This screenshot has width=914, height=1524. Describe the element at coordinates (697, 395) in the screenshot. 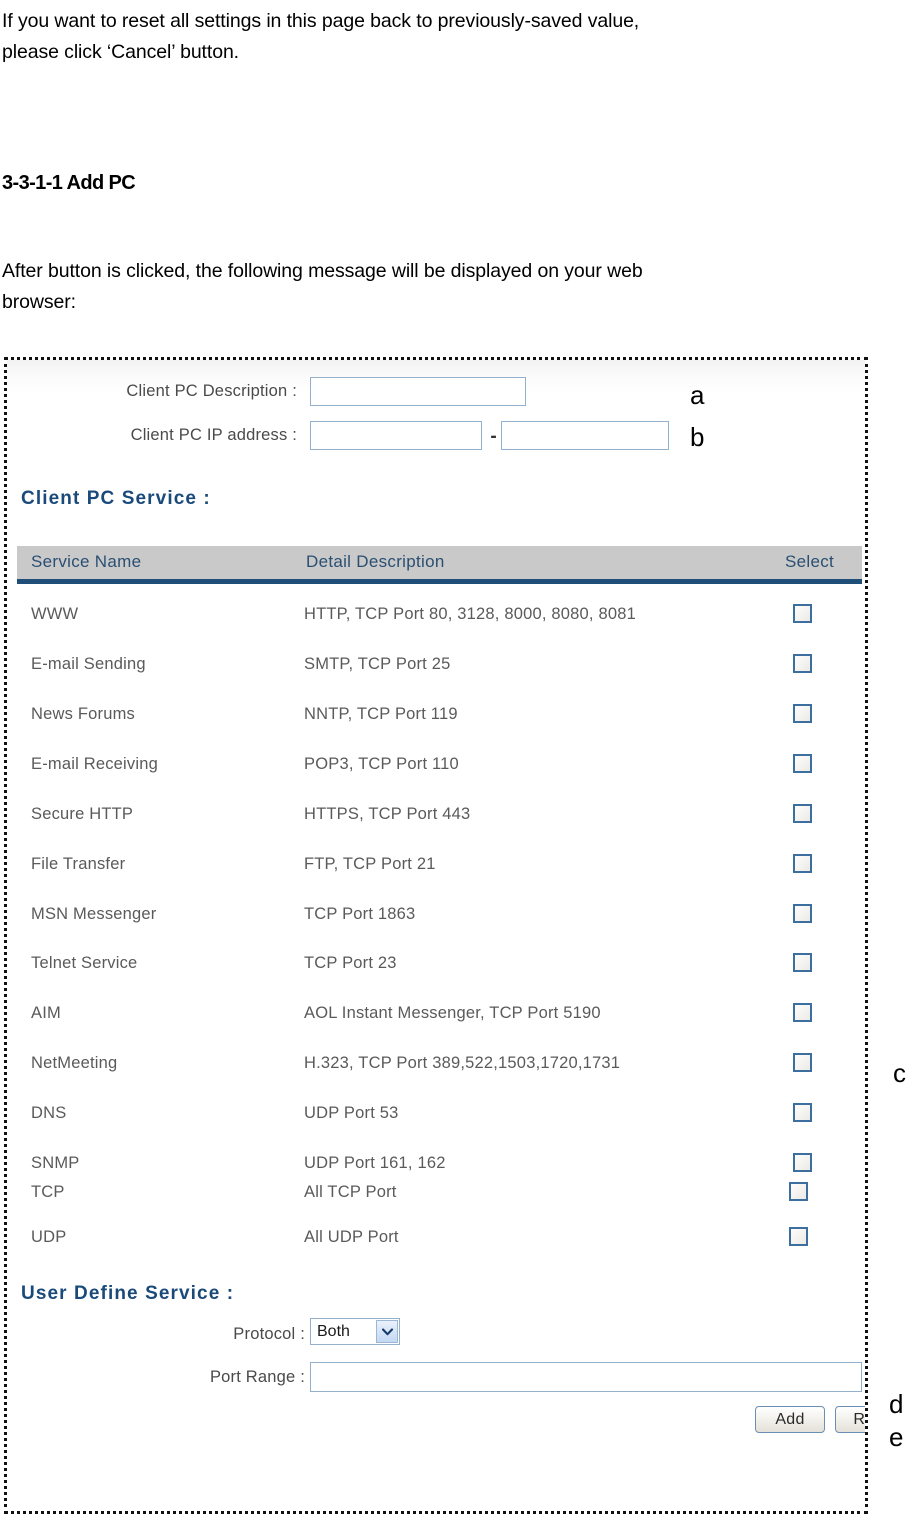

I see `annotation-marker-a: a` at that location.